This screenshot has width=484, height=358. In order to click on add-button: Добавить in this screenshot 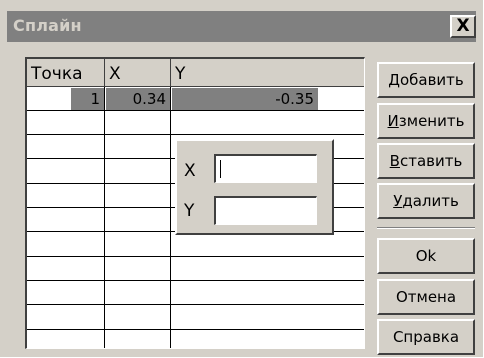, I will do `click(426, 80)`.